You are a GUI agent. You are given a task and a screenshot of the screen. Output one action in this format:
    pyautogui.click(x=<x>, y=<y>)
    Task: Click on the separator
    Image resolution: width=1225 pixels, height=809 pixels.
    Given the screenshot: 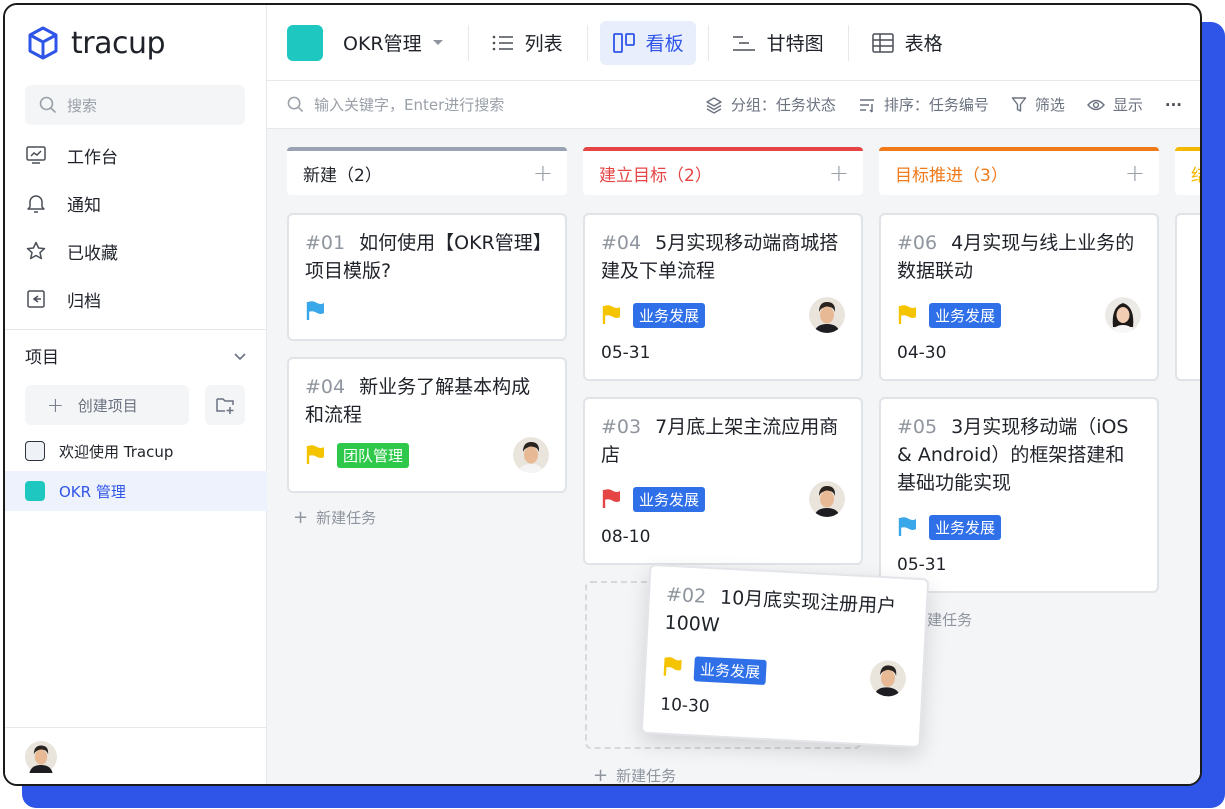 What is the action you would take?
    pyautogui.click(x=848, y=42)
    